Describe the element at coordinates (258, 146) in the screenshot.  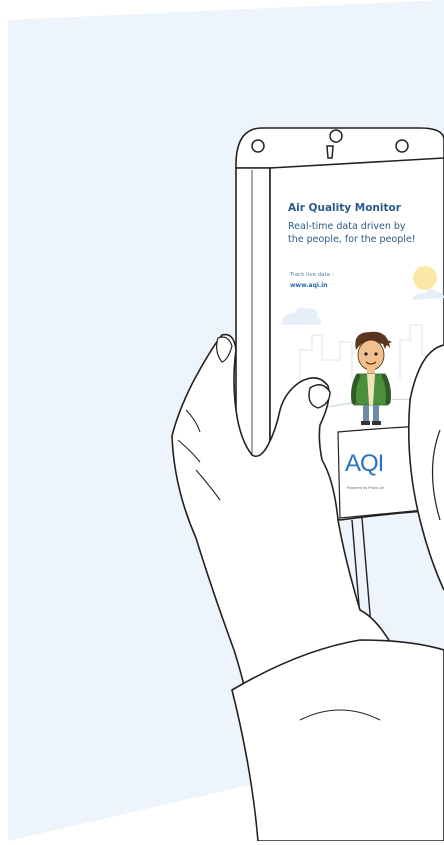
I see `mount-hole-left` at that location.